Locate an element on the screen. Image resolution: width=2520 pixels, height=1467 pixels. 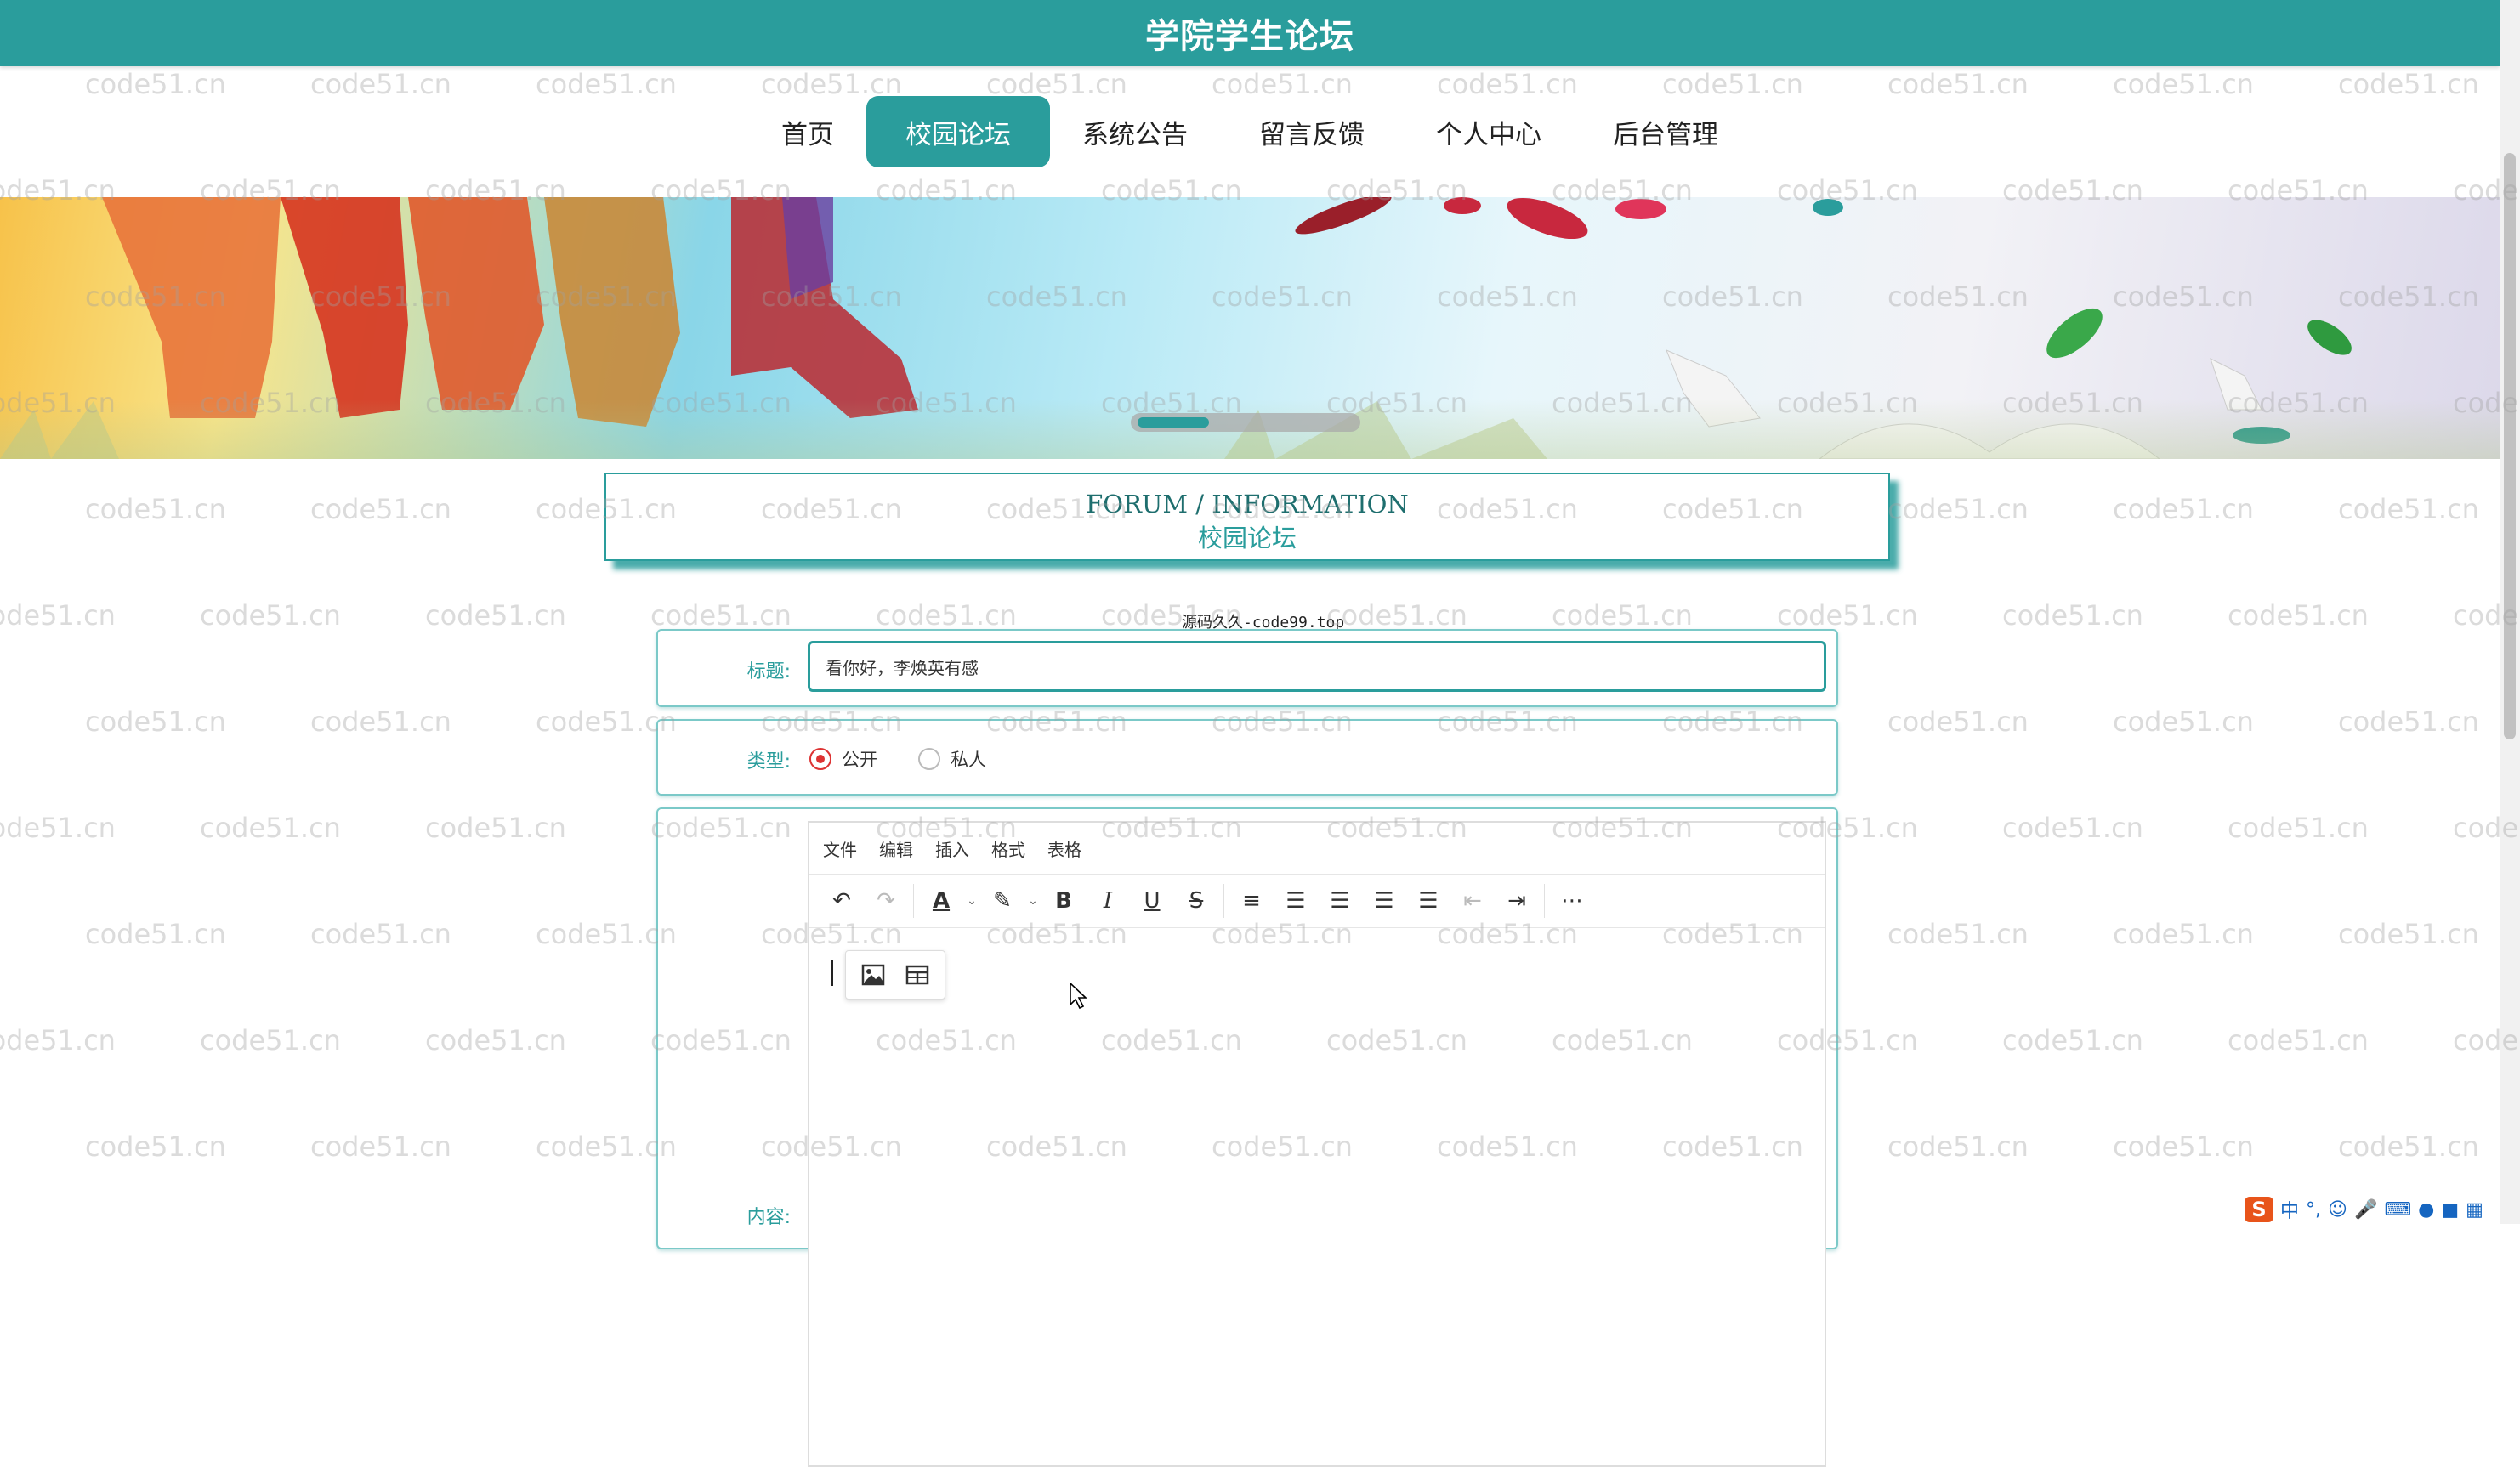
align-justify-icon: ☰ is located at coordinates (1428, 900).